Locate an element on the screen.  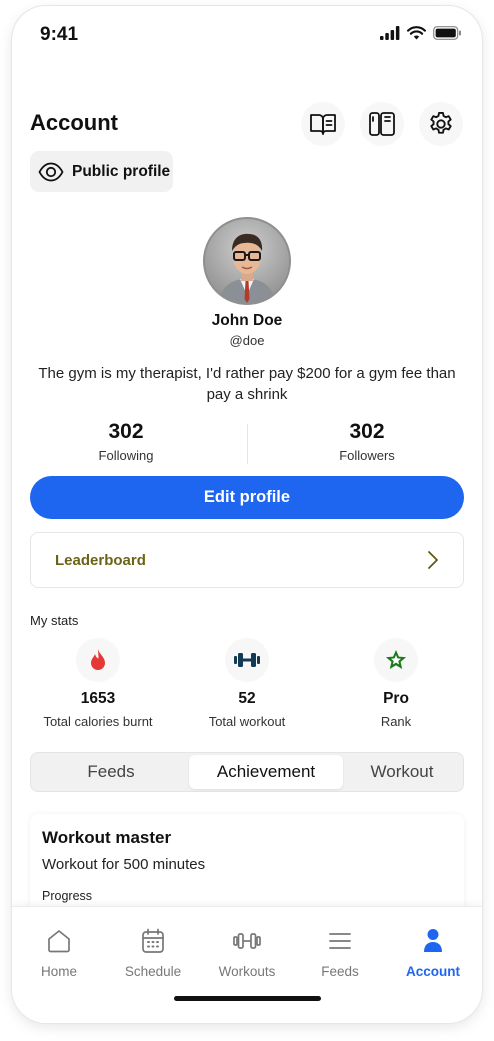
following-count: 302 is located at coordinates (126, 431).